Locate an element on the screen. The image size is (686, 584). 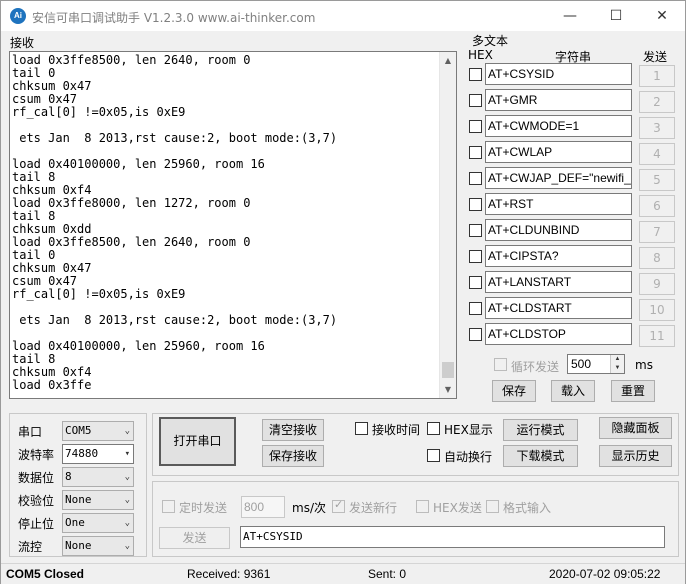
send-button: 发送 is located at coordinates (194, 538).